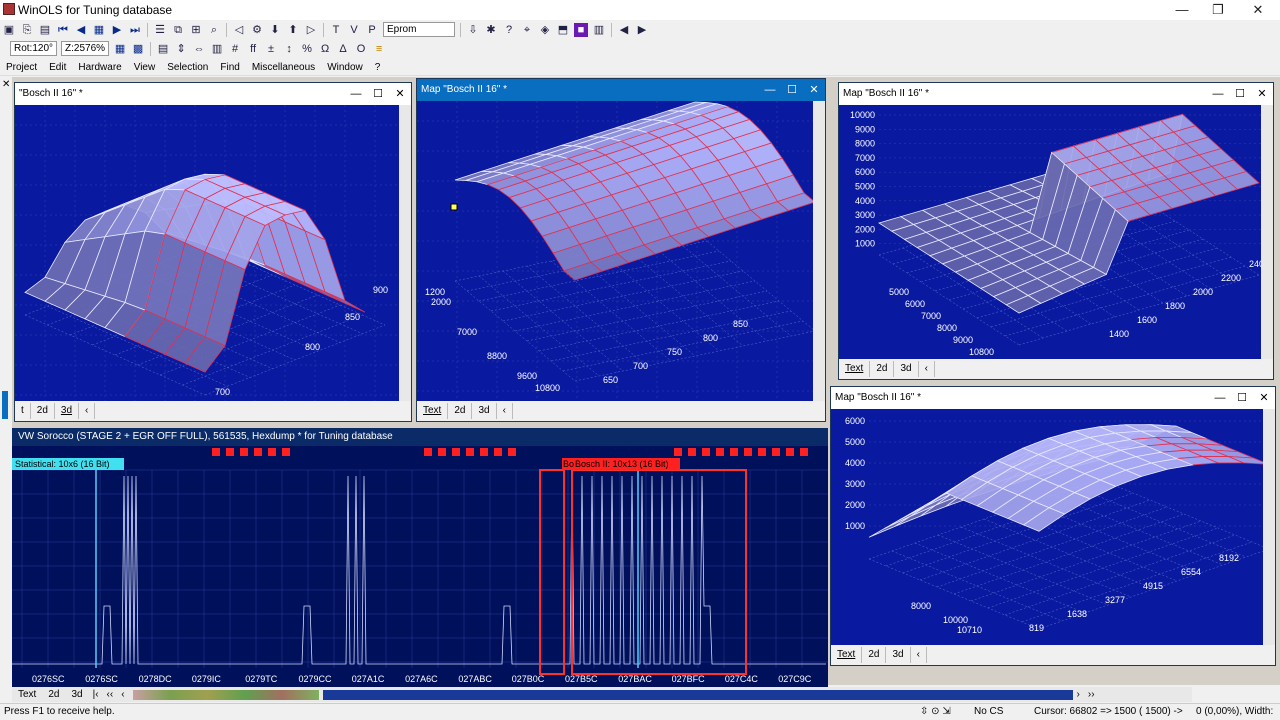 This screenshot has height=720, width=1280. I want to click on back-icon: ◁, so click(239, 30).